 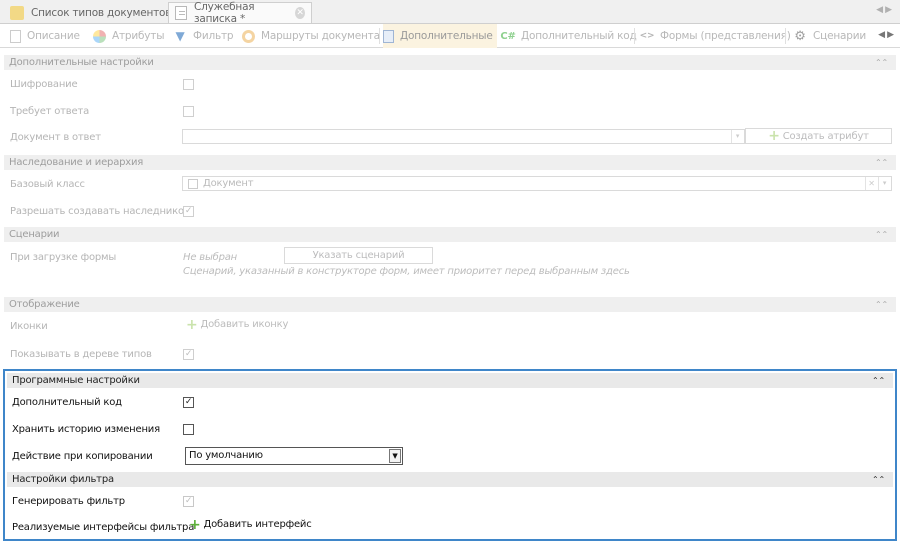 I want to click on tab-label: Служебная записка *, so click(x=224, y=13).